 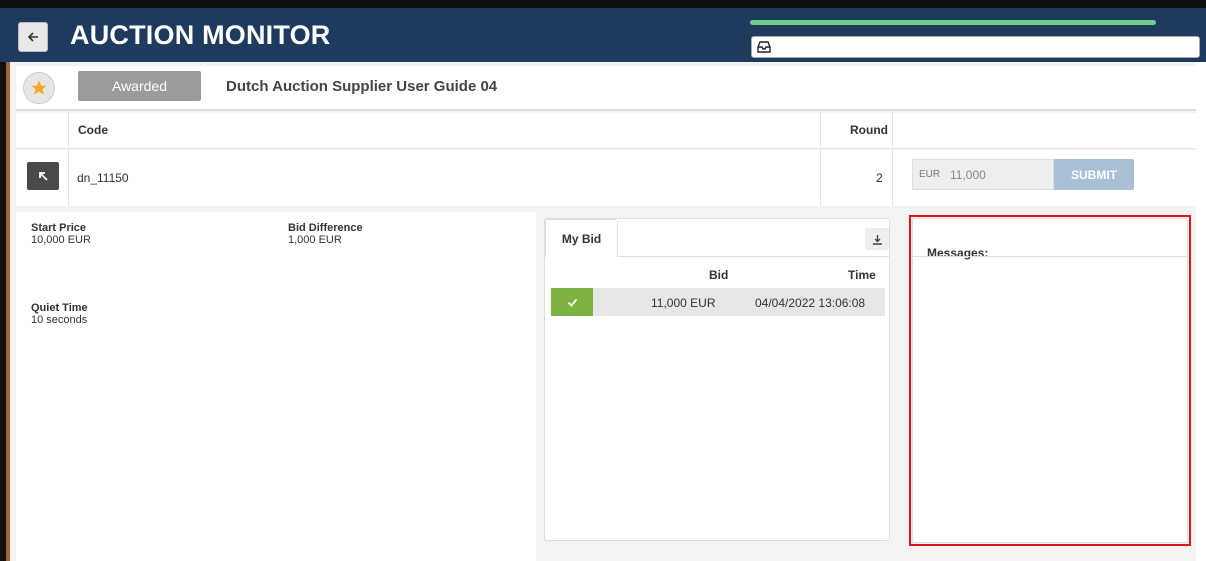 I want to click on submit-bid-button: SUBMIT, so click(x=1094, y=174).